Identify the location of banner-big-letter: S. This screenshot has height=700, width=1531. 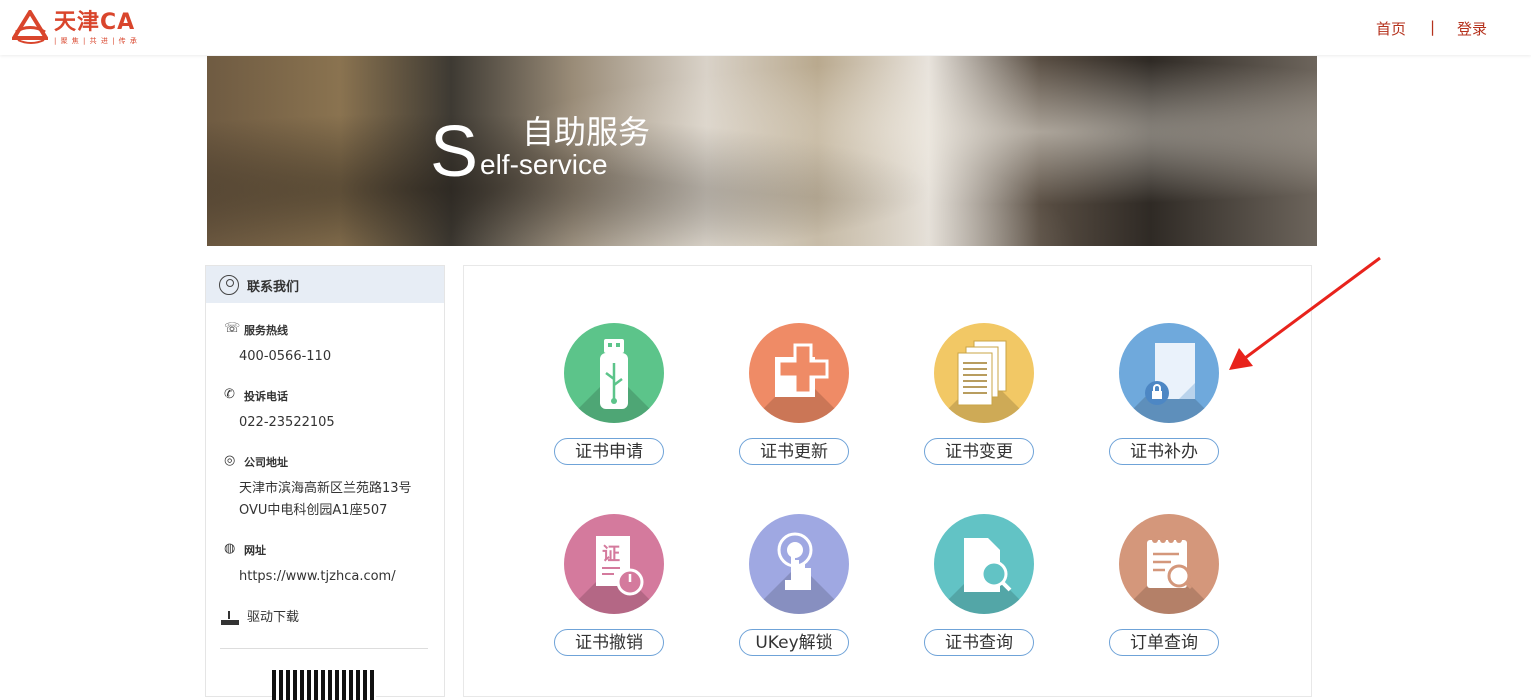
(454, 152).